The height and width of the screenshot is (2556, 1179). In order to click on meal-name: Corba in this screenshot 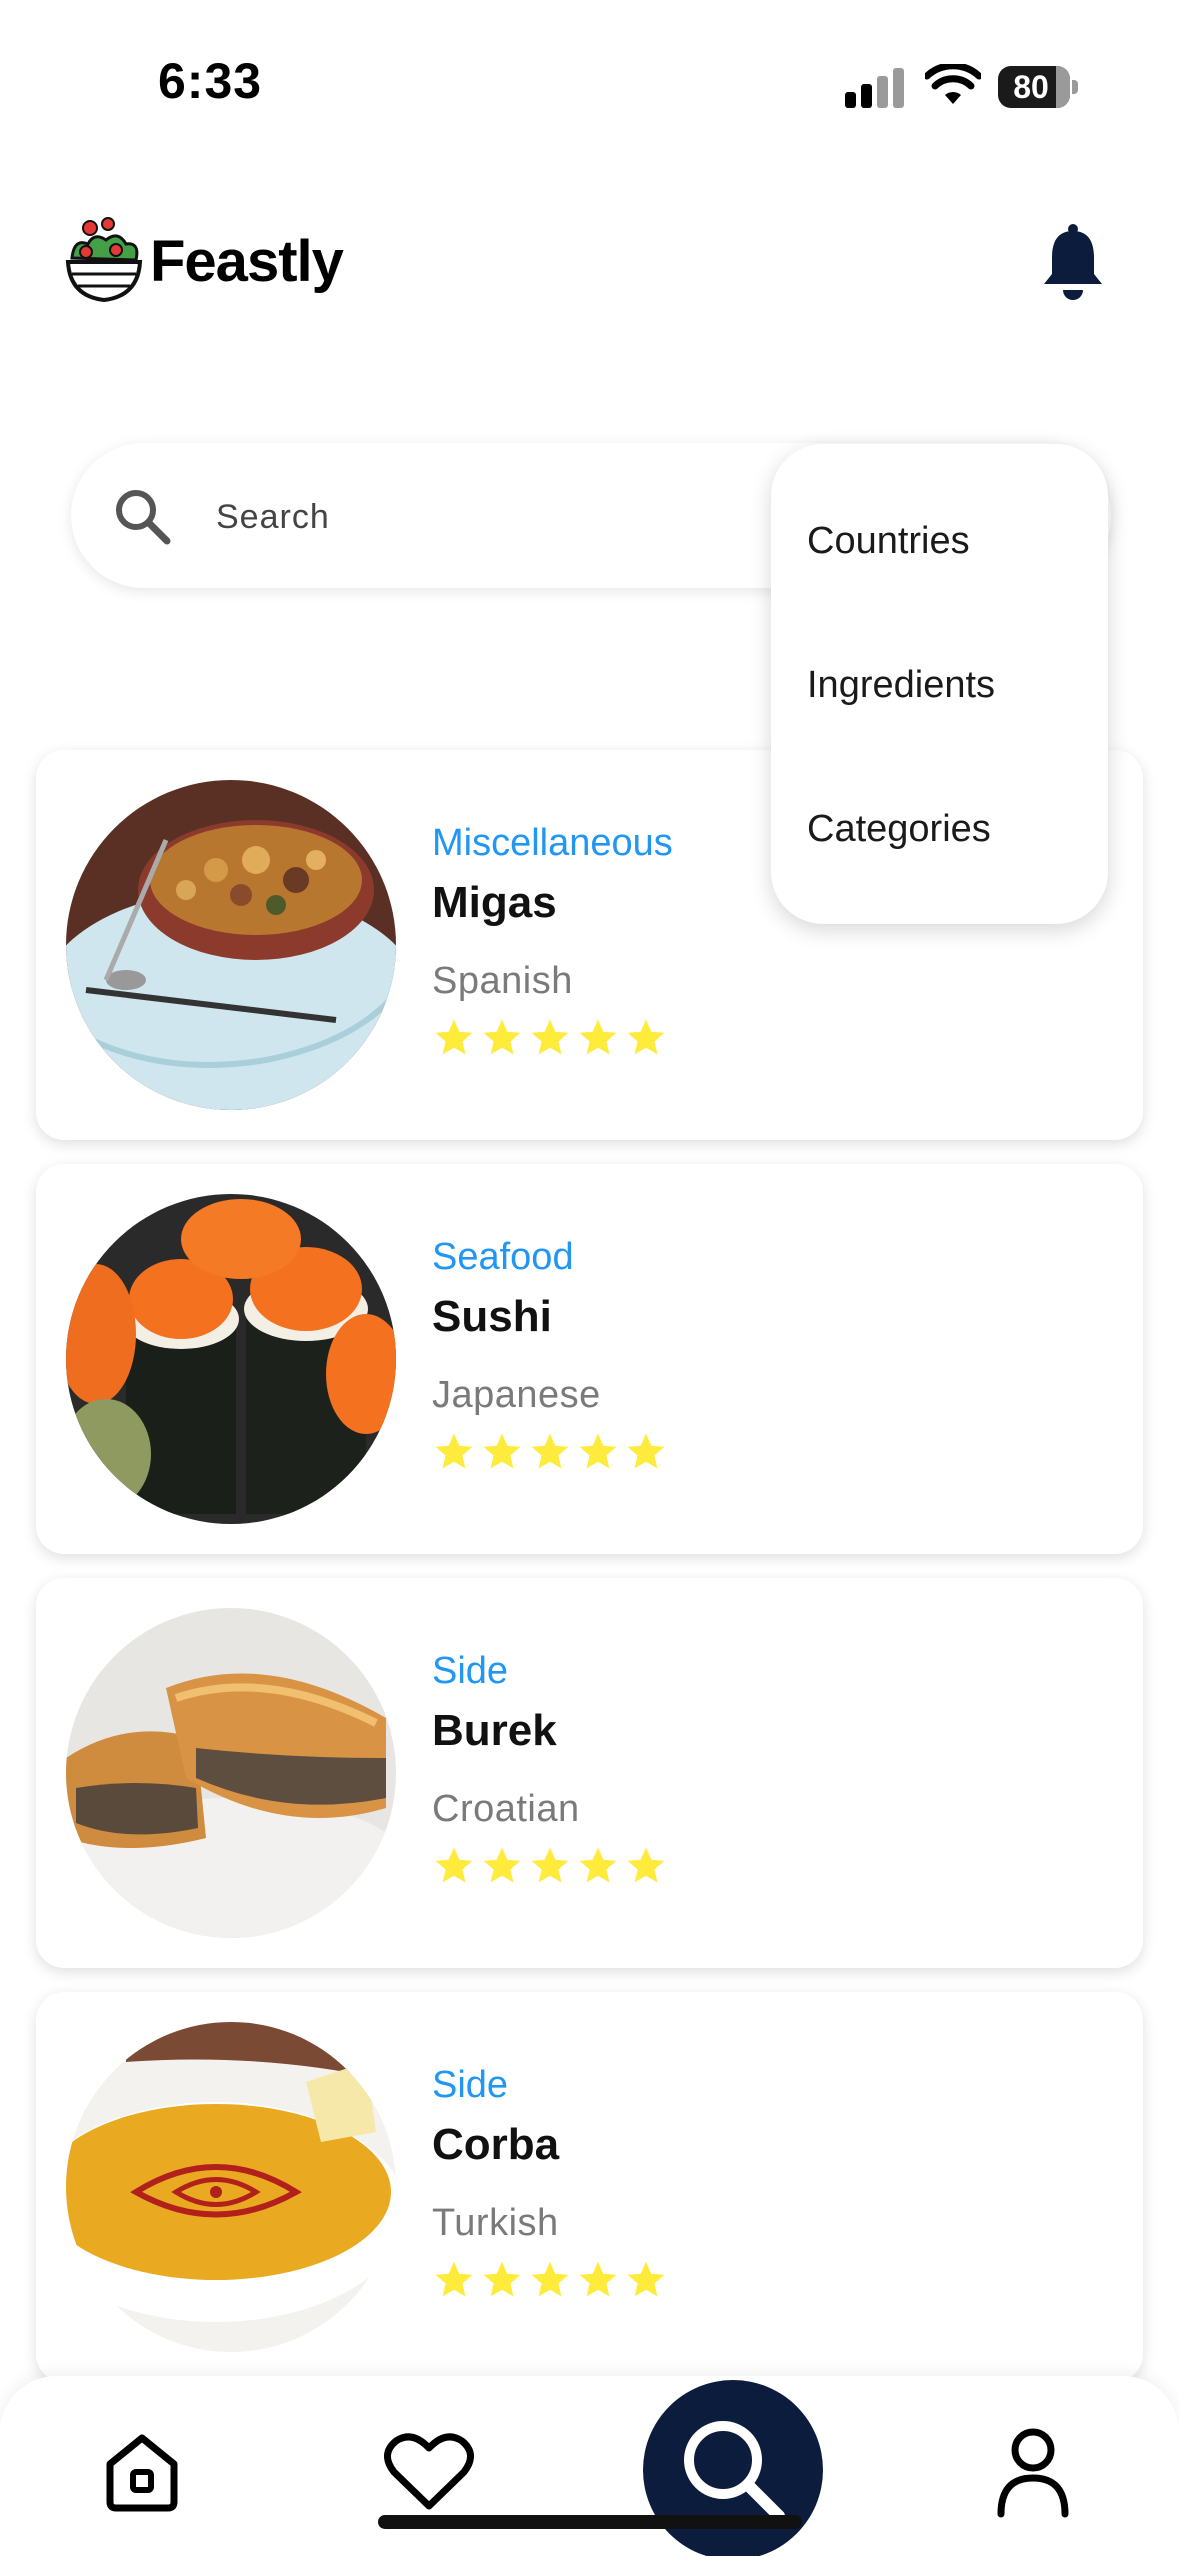, I will do `click(496, 2144)`.